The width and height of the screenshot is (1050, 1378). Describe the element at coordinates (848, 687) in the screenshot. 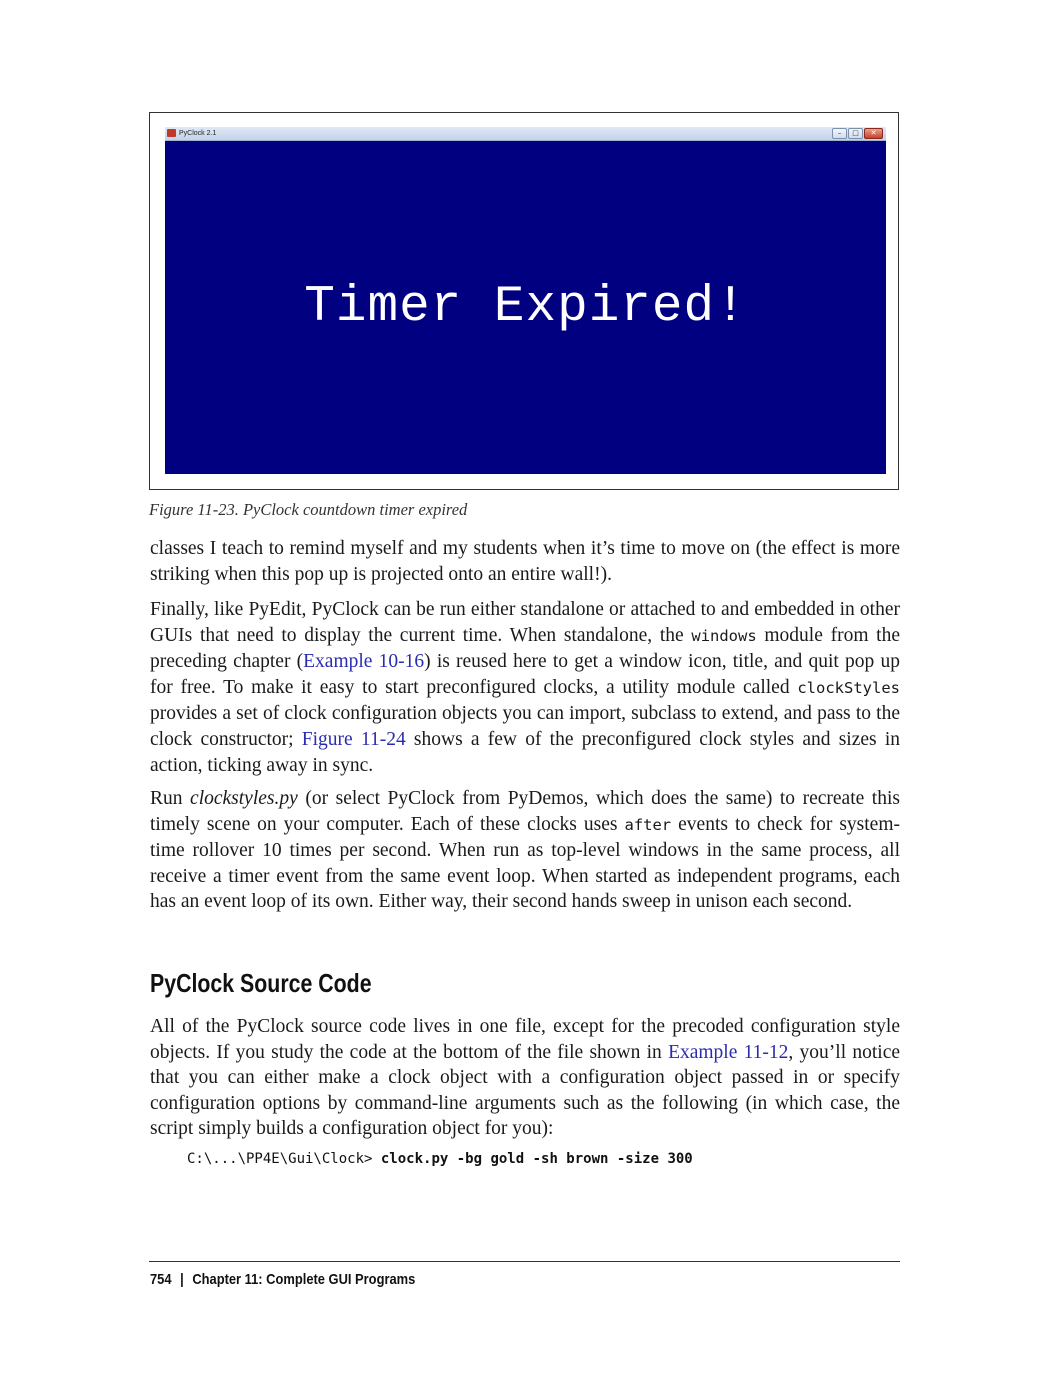

I see `inline-code: clockStyles` at that location.